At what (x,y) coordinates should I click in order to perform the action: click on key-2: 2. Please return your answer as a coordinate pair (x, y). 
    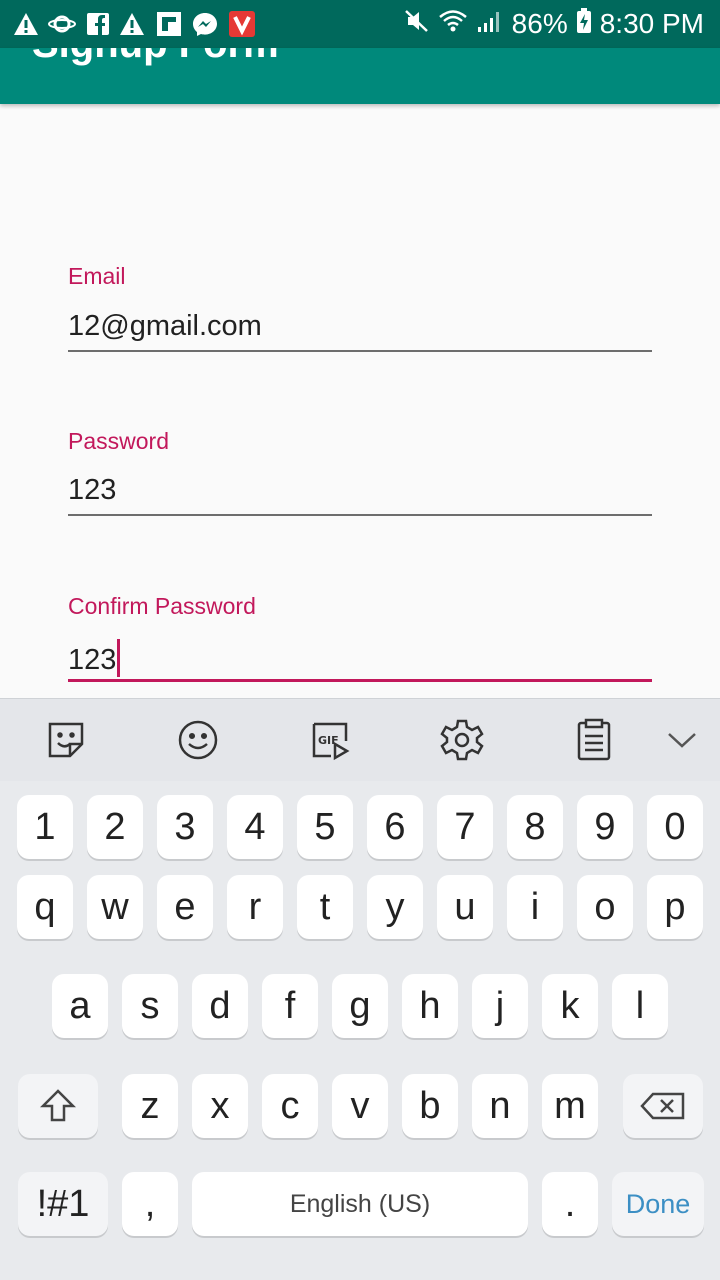
    Looking at the image, I should click on (115, 827).